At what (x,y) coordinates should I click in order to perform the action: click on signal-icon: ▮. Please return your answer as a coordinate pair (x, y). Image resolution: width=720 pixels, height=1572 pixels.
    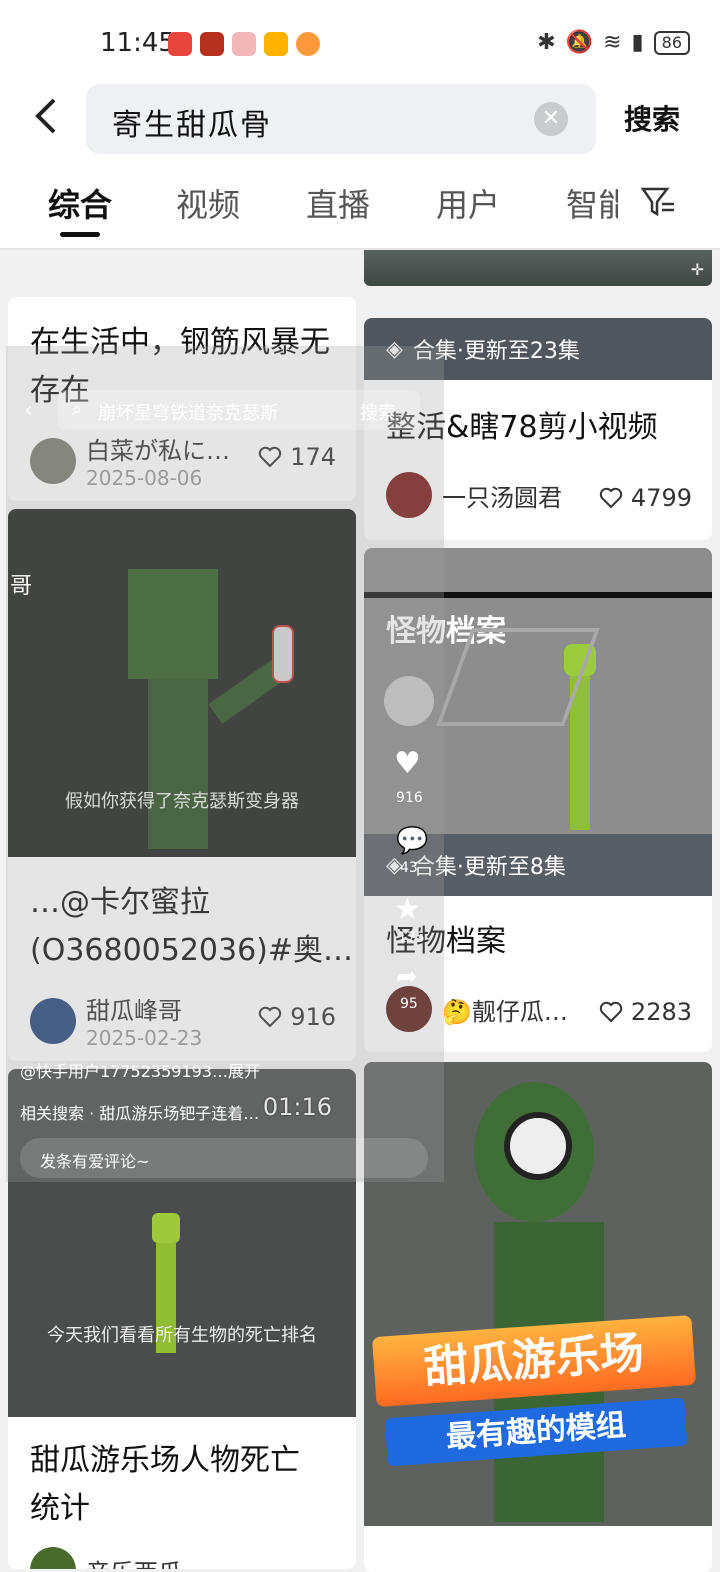
    Looking at the image, I should click on (637, 42).